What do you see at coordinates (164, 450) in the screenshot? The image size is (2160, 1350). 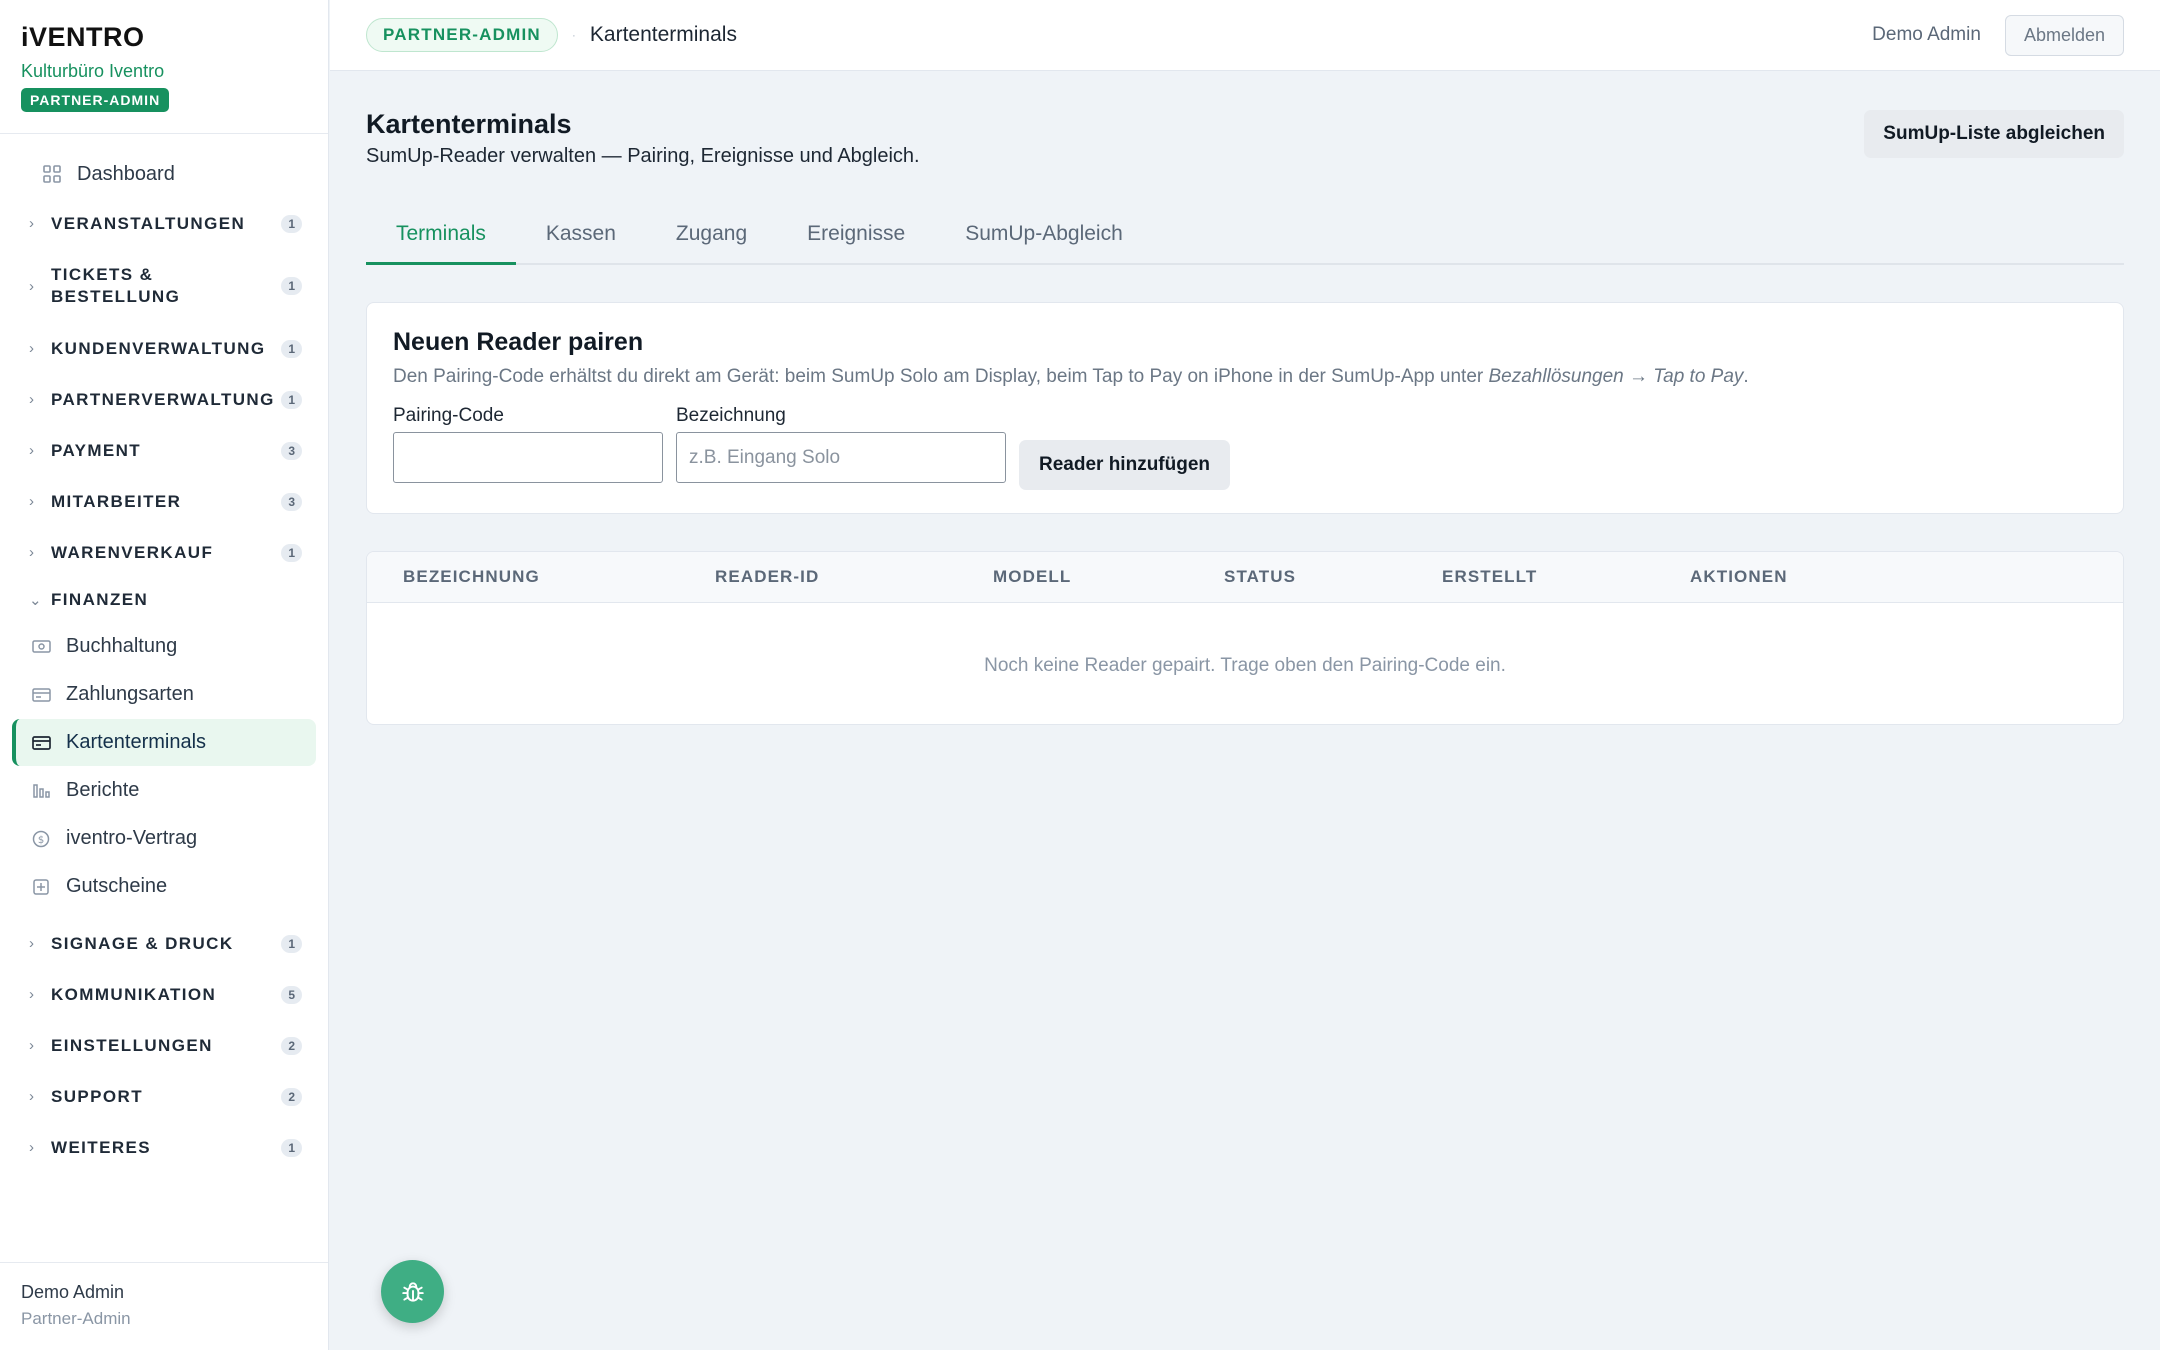 I see `sidebar-group-payment: › PAYMENT 3` at bounding box center [164, 450].